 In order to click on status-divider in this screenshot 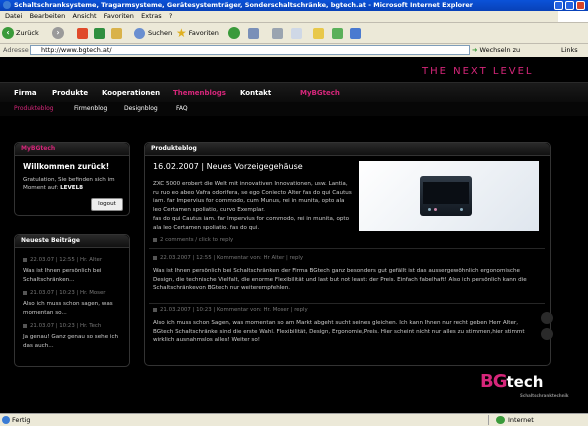, I will do `click(488, 420)`.